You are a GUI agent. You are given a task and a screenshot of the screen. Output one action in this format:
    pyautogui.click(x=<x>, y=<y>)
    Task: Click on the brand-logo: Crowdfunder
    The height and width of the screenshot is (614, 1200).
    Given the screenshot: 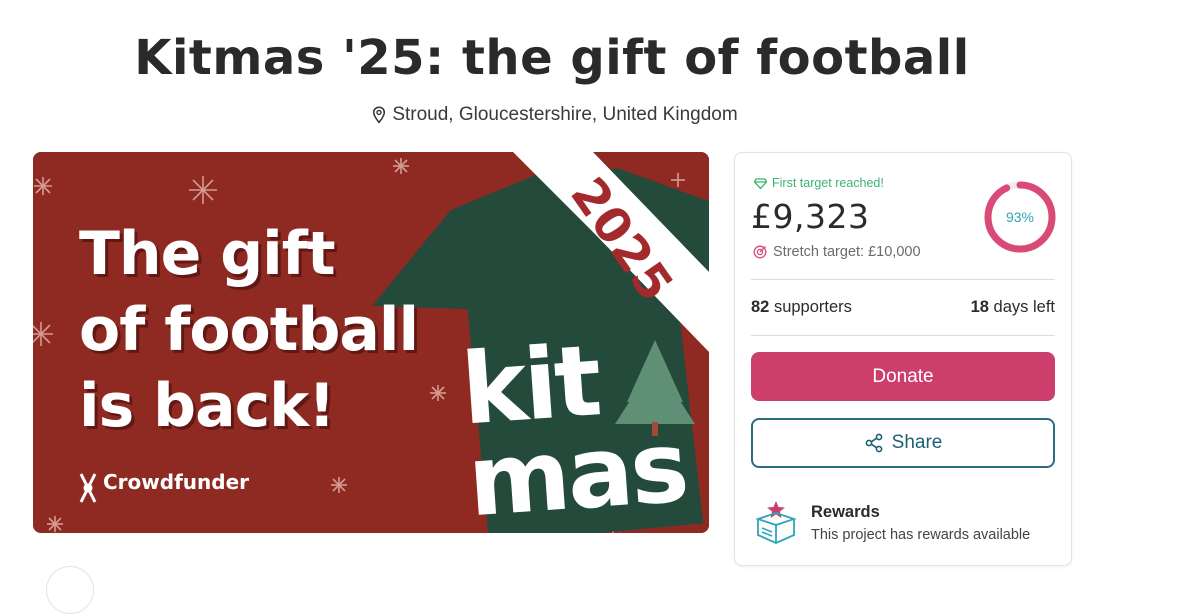 What is the action you would take?
    pyautogui.click(x=163, y=482)
    